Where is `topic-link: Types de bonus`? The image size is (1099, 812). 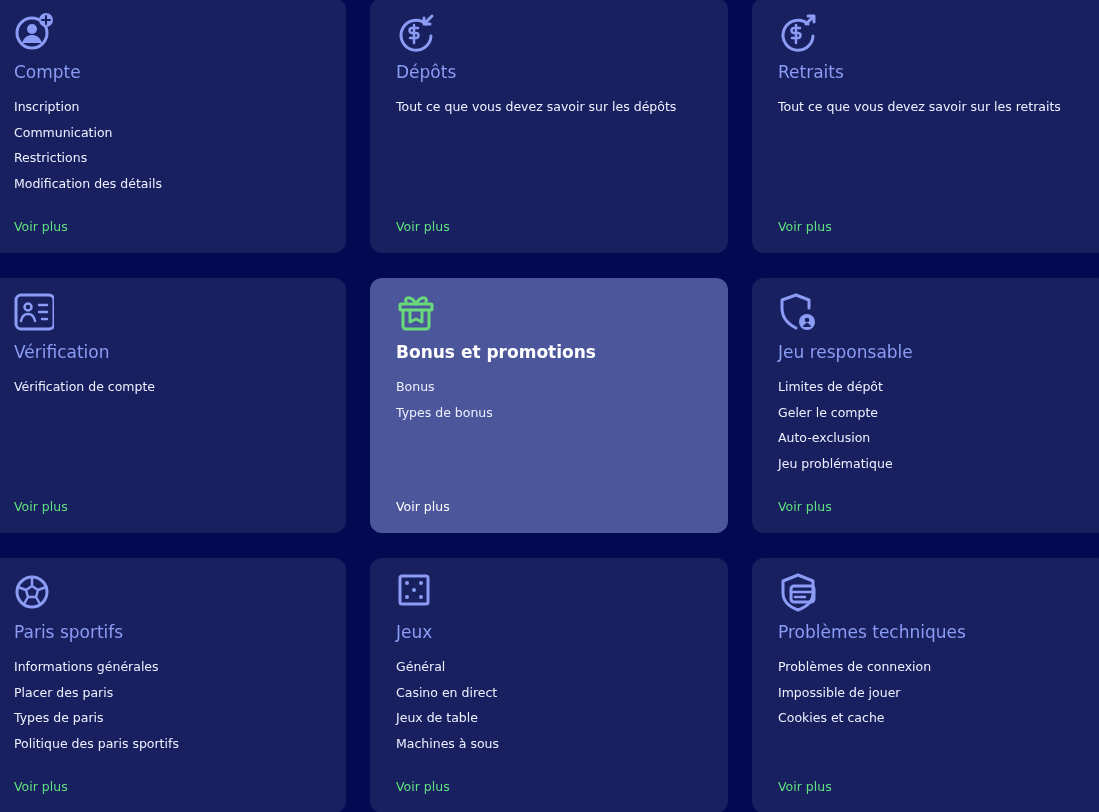 topic-link: Types de bonus is located at coordinates (444, 412).